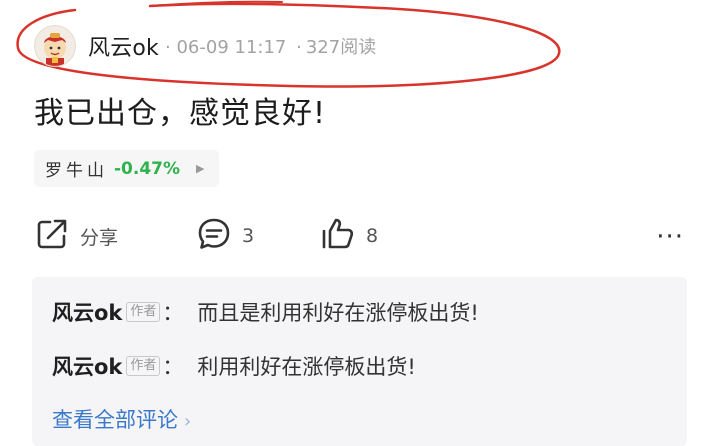  What do you see at coordinates (147, 168) in the screenshot?
I see `stock-change: -0.47%` at bounding box center [147, 168].